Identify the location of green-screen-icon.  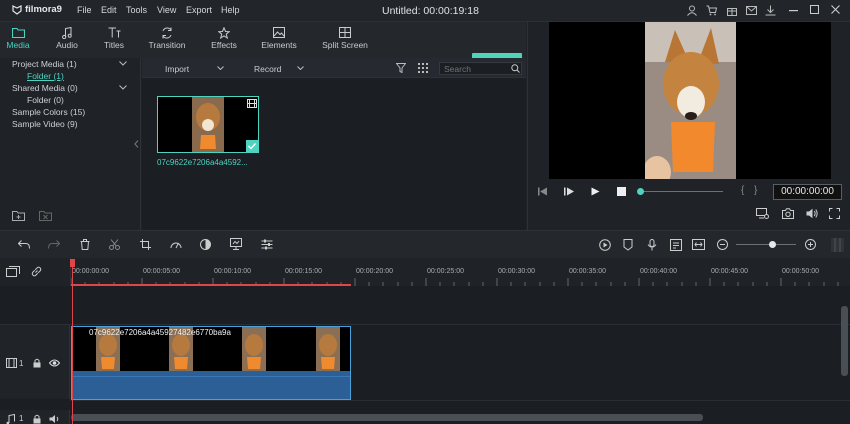
(236, 244).